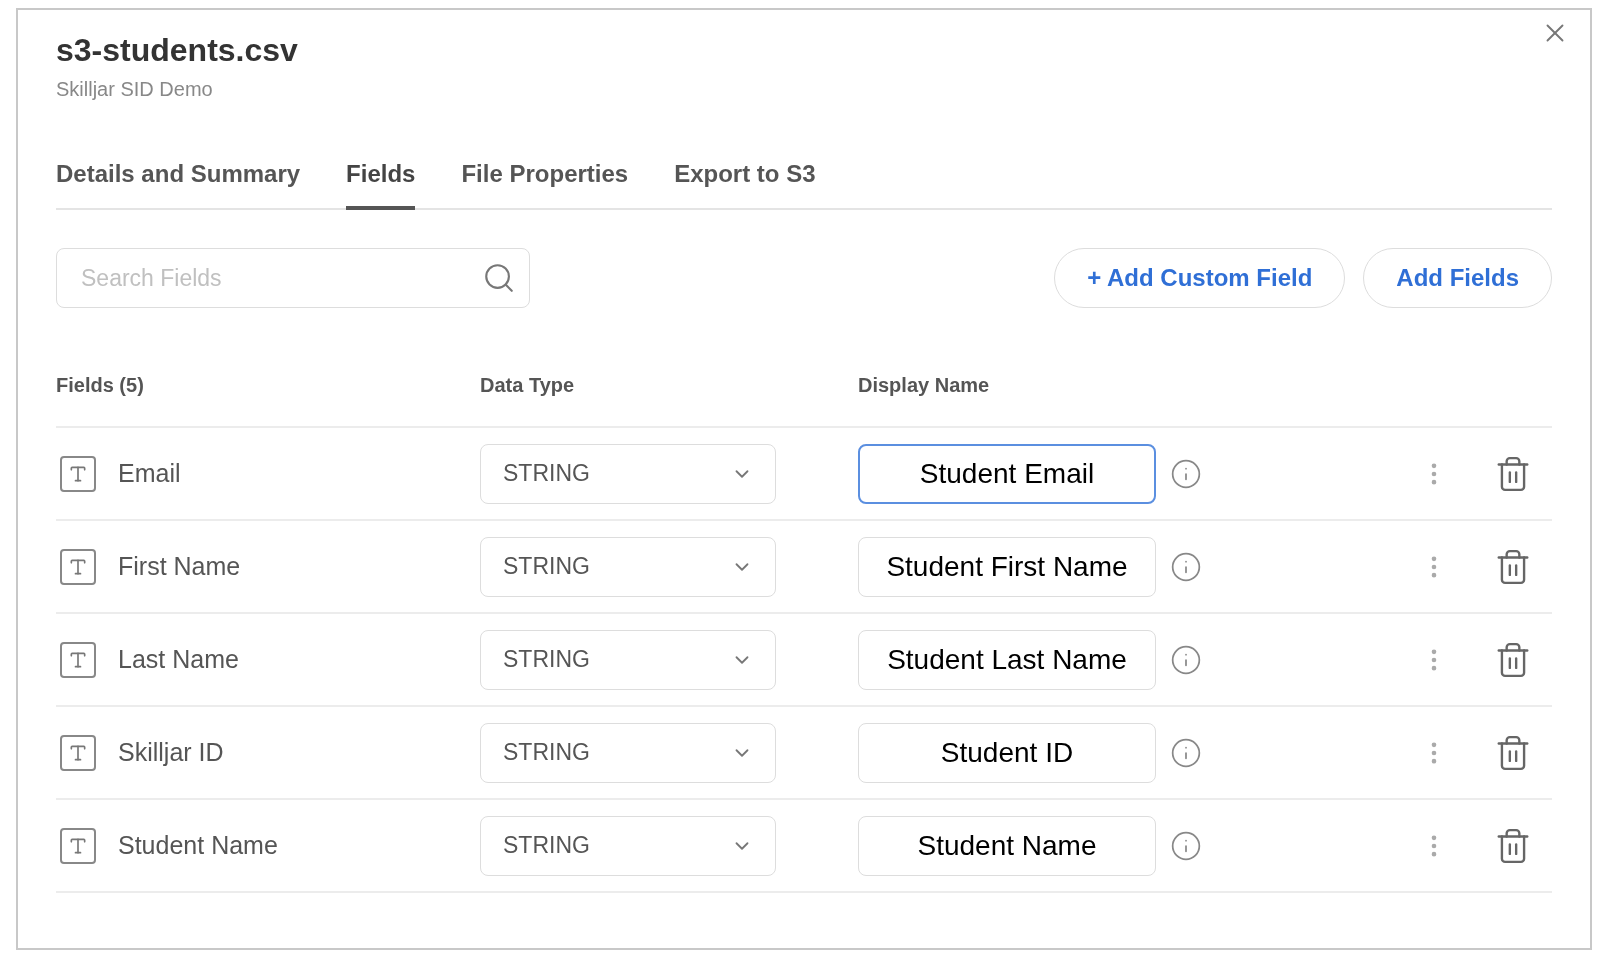 The image size is (1600, 958). I want to click on dialog-title: s3-students.csv, so click(177, 50).